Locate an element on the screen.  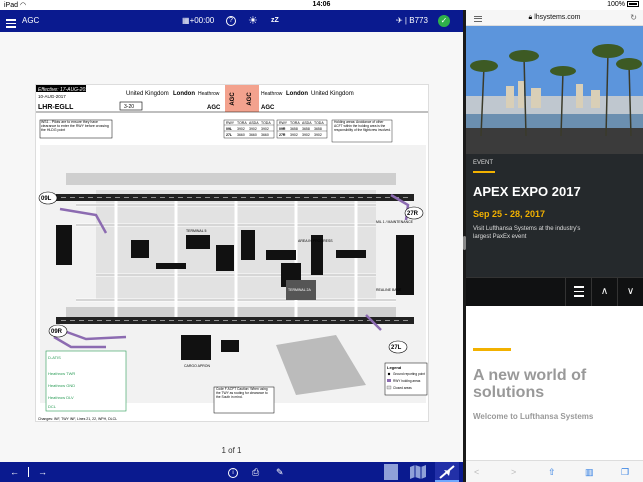
help-button: ? is located at coordinates (231, 21).